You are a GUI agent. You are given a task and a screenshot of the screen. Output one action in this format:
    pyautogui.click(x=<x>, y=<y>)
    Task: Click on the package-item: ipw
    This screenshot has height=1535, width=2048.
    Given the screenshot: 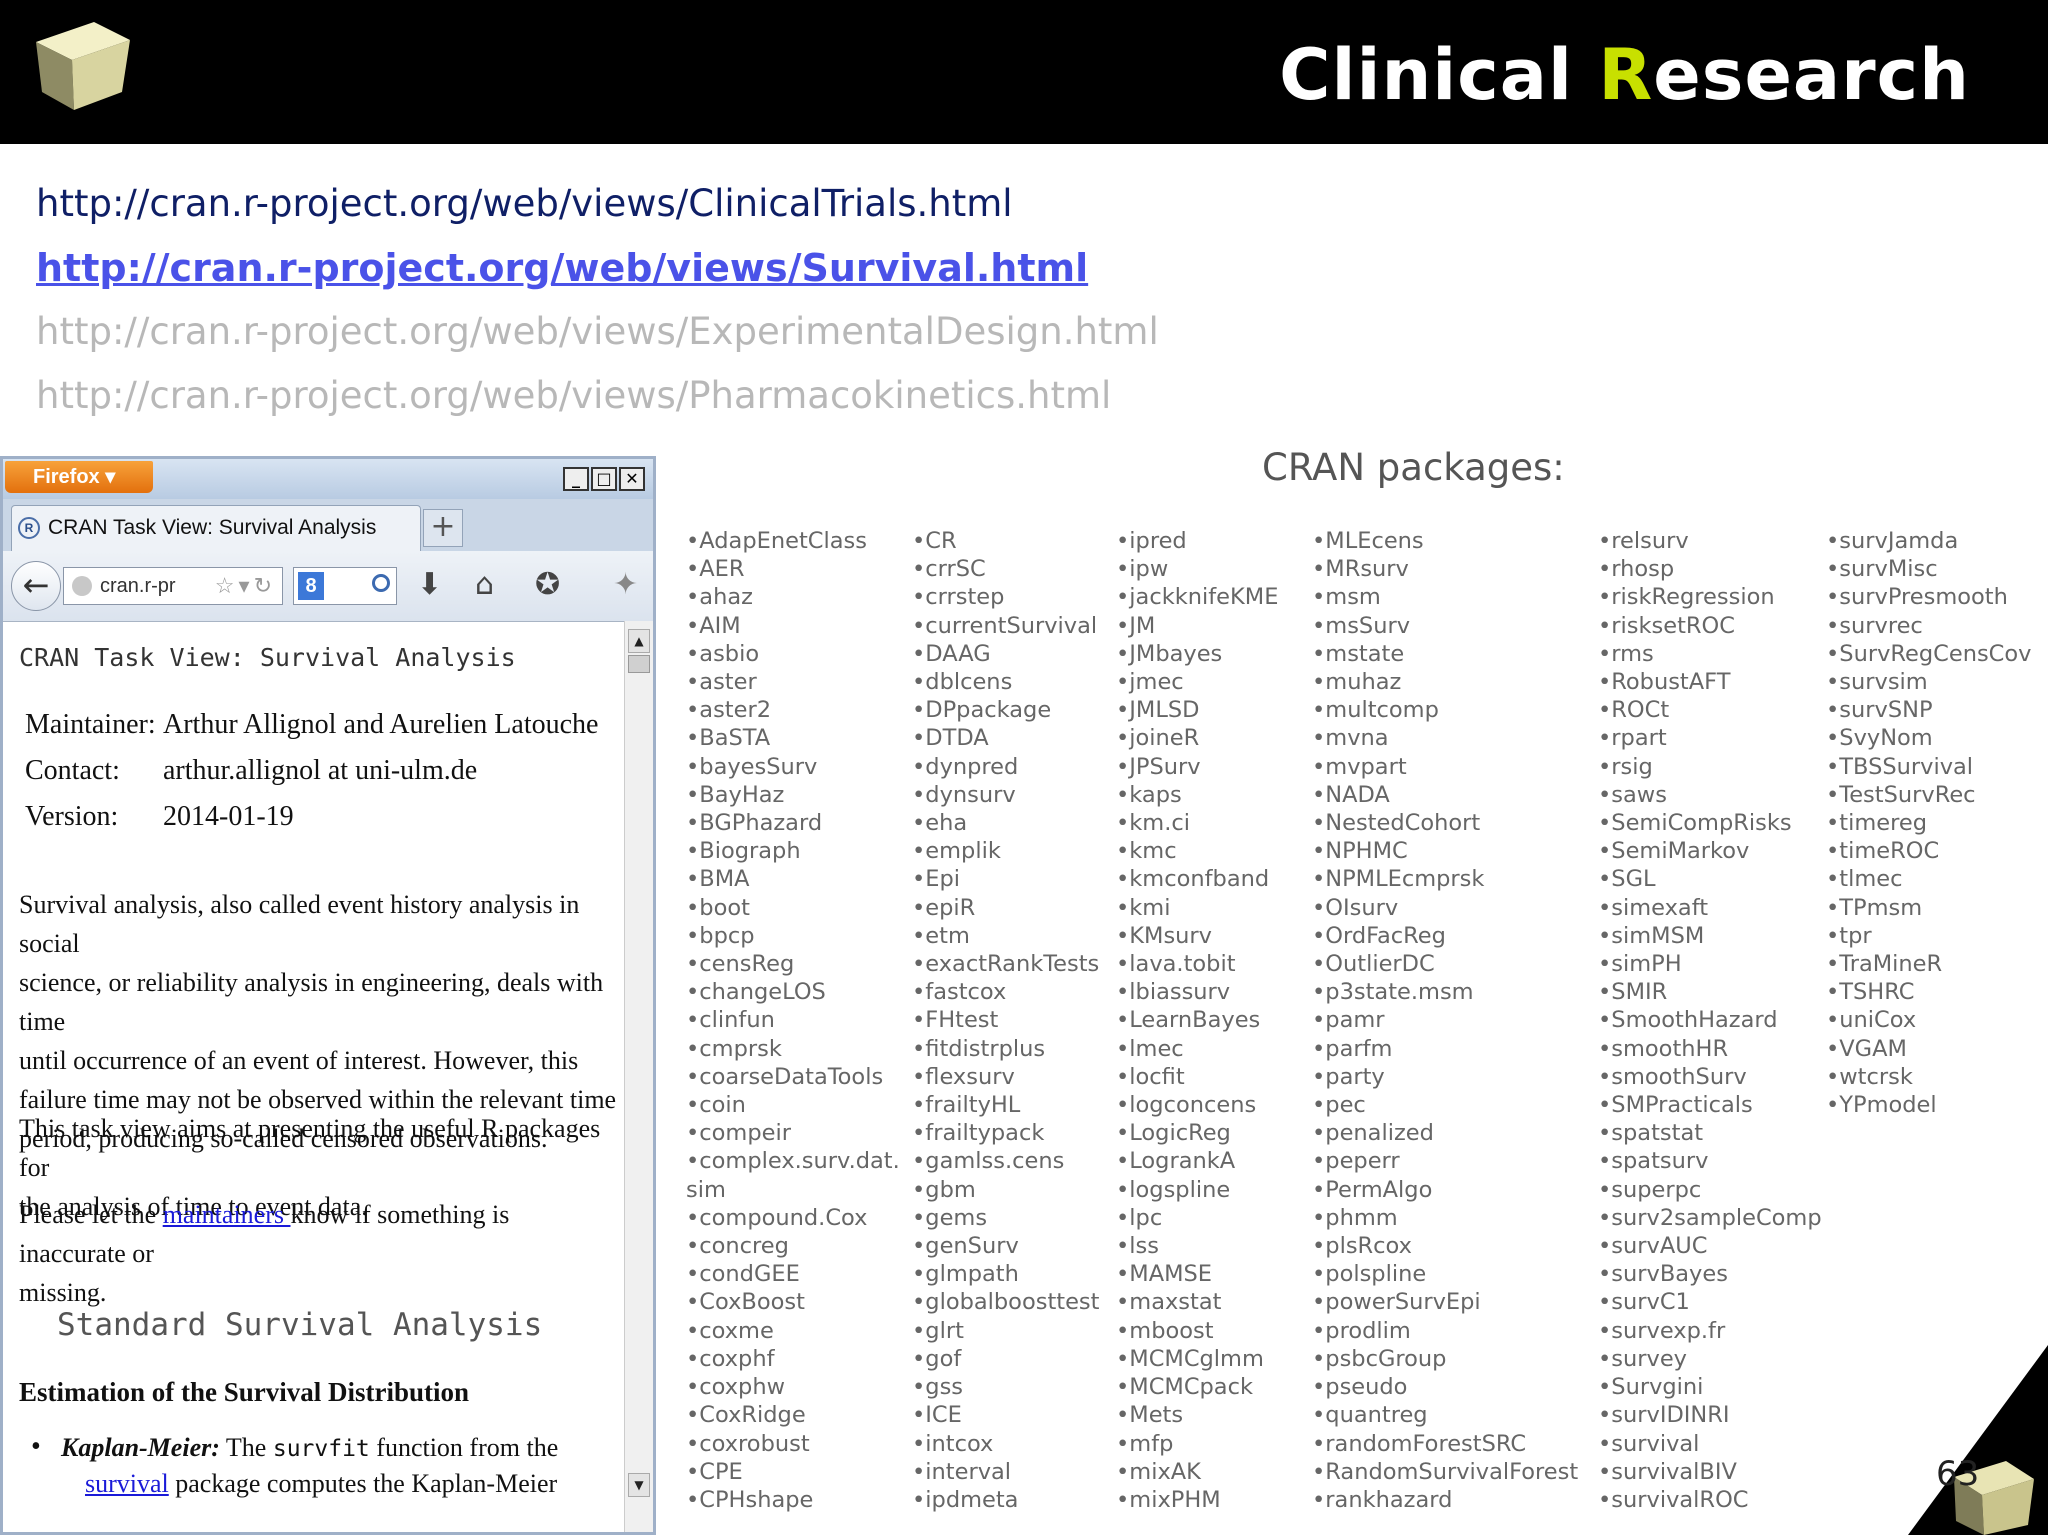 What is the action you would take?
    pyautogui.click(x=1197, y=569)
    